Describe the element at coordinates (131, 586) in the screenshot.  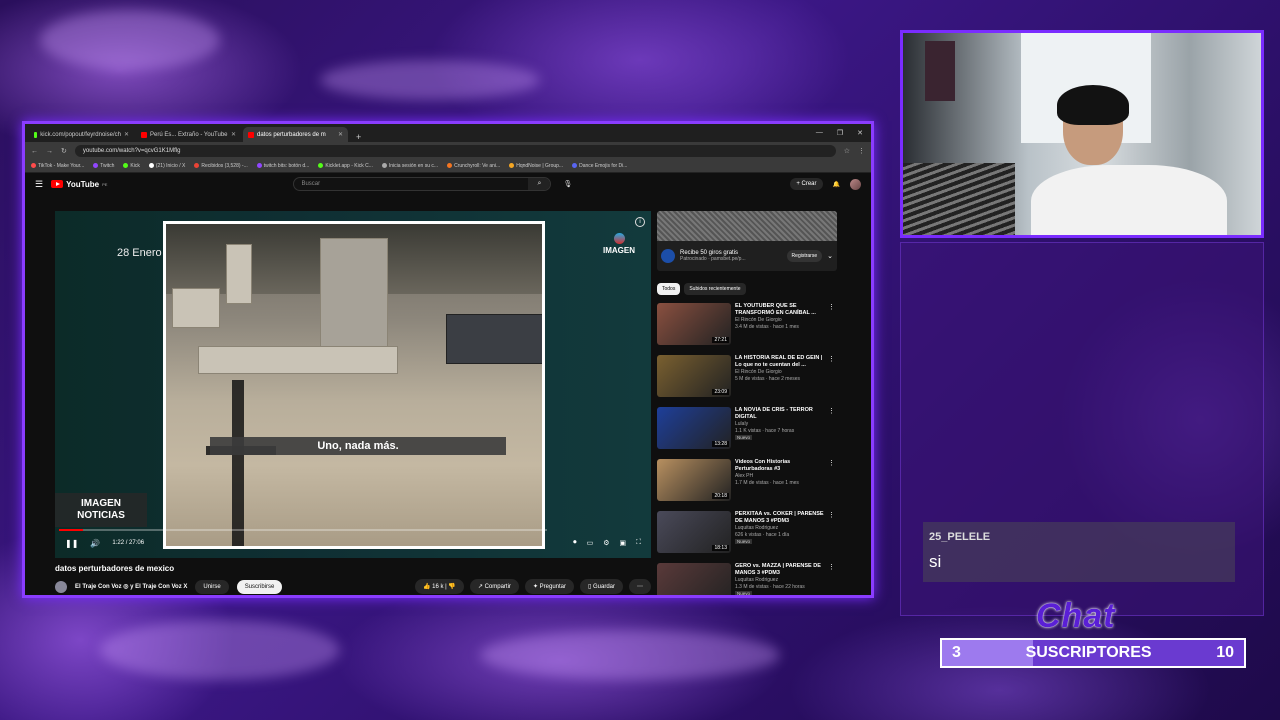
I see `channel-name: El Traje Con Voz ◎ y El Traje Con Voz X` at that location.